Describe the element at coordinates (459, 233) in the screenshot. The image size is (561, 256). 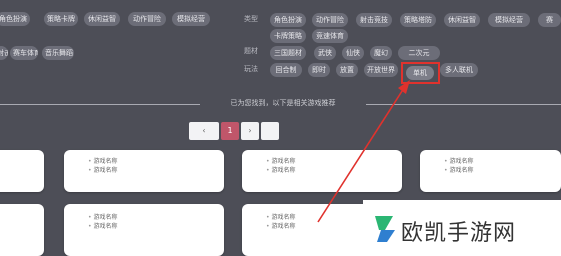
I see `watermark-text: 欧凯手游网` at that location.